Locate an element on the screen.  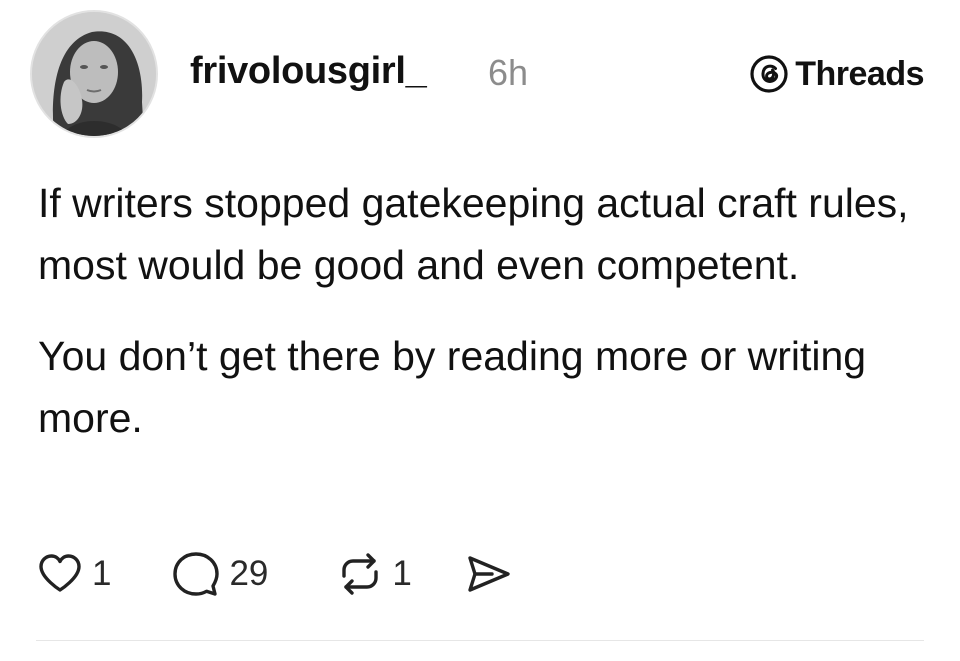
post-timestamp: 6h is located at coordinates (508, 72).